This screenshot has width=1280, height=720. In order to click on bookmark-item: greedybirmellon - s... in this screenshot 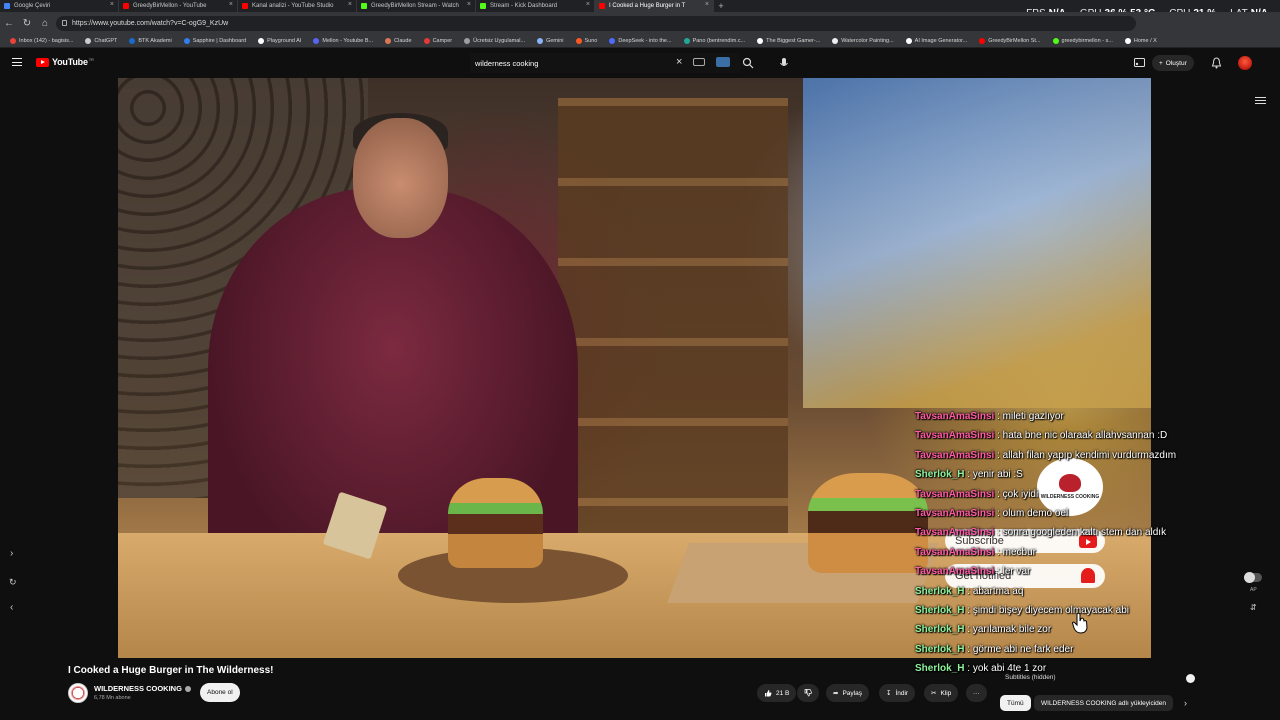, I will do `click(1083, 40)`.